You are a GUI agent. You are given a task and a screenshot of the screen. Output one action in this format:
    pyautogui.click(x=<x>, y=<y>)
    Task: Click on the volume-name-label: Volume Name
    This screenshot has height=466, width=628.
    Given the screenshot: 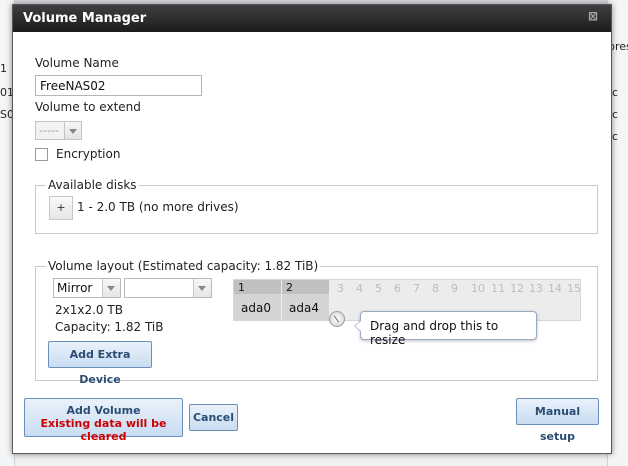 What is the action you would take?
    pyautogui.click(x=77, y=63)
    